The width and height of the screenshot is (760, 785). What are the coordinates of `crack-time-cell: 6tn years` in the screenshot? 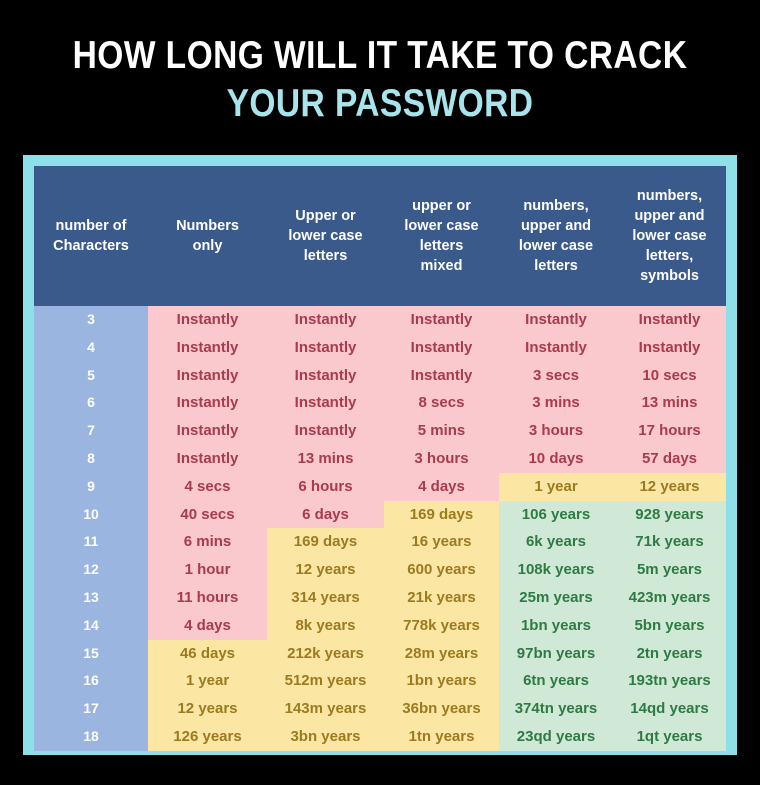 It's located at (556, 681).